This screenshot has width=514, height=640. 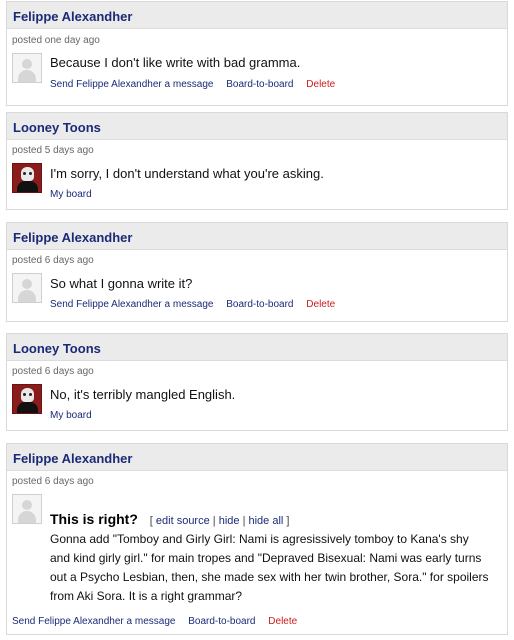 I want to click on hide-link: hide, so click(x=229, y=521).